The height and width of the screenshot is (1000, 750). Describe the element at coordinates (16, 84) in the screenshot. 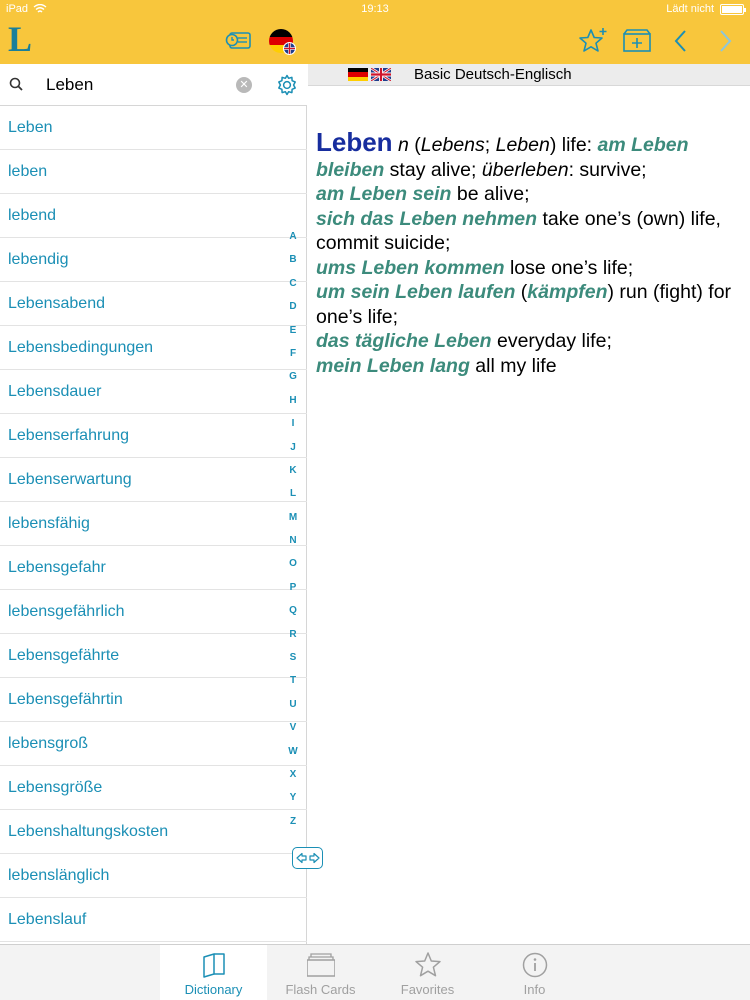

I see `search-icon` at that location.